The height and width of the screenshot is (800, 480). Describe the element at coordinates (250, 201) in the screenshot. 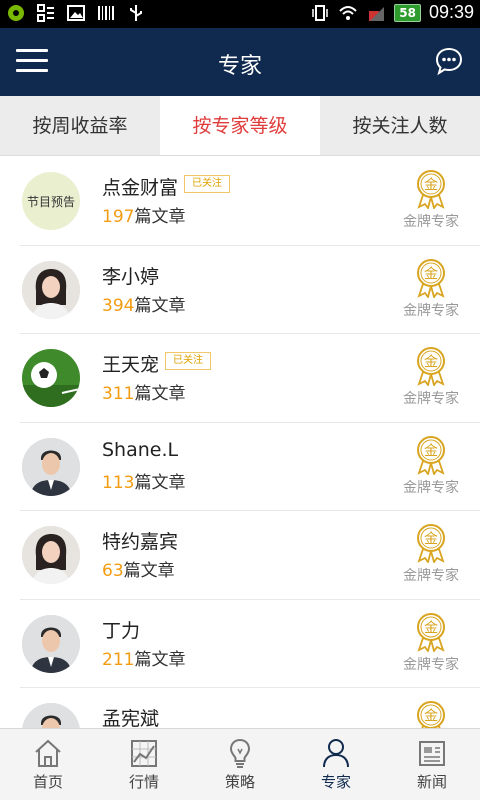

I see `expert-row: 节目预告 点金财富 已关注 197篇文章 金金牌专家` at that location.